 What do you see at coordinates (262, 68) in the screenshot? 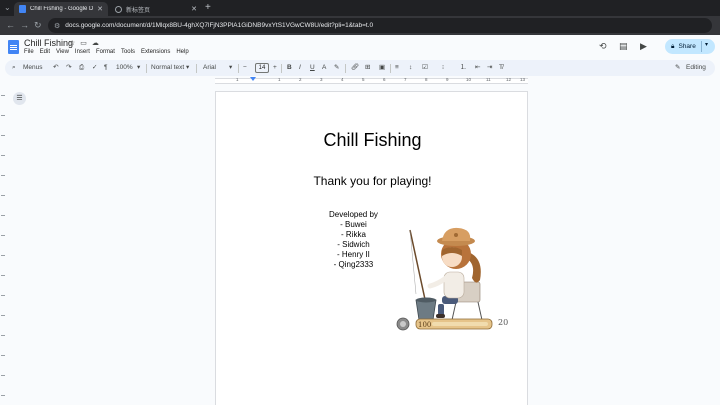
I see `font-size-input: 14` at bounding box center [262, 68].